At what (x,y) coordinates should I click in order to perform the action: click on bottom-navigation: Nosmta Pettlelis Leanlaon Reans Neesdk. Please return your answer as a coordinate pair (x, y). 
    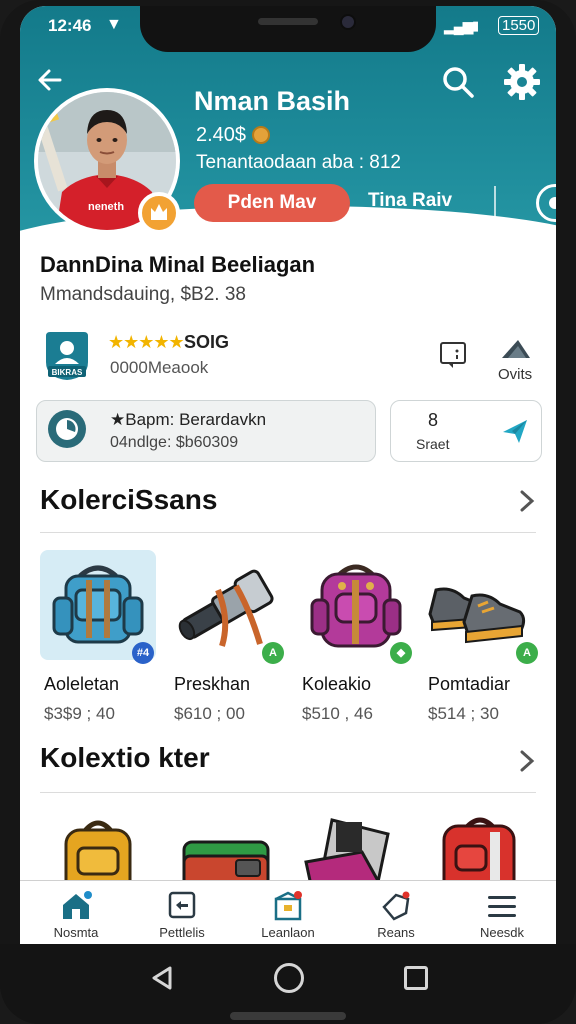
    Looking at the image, I should click on (288, 912).